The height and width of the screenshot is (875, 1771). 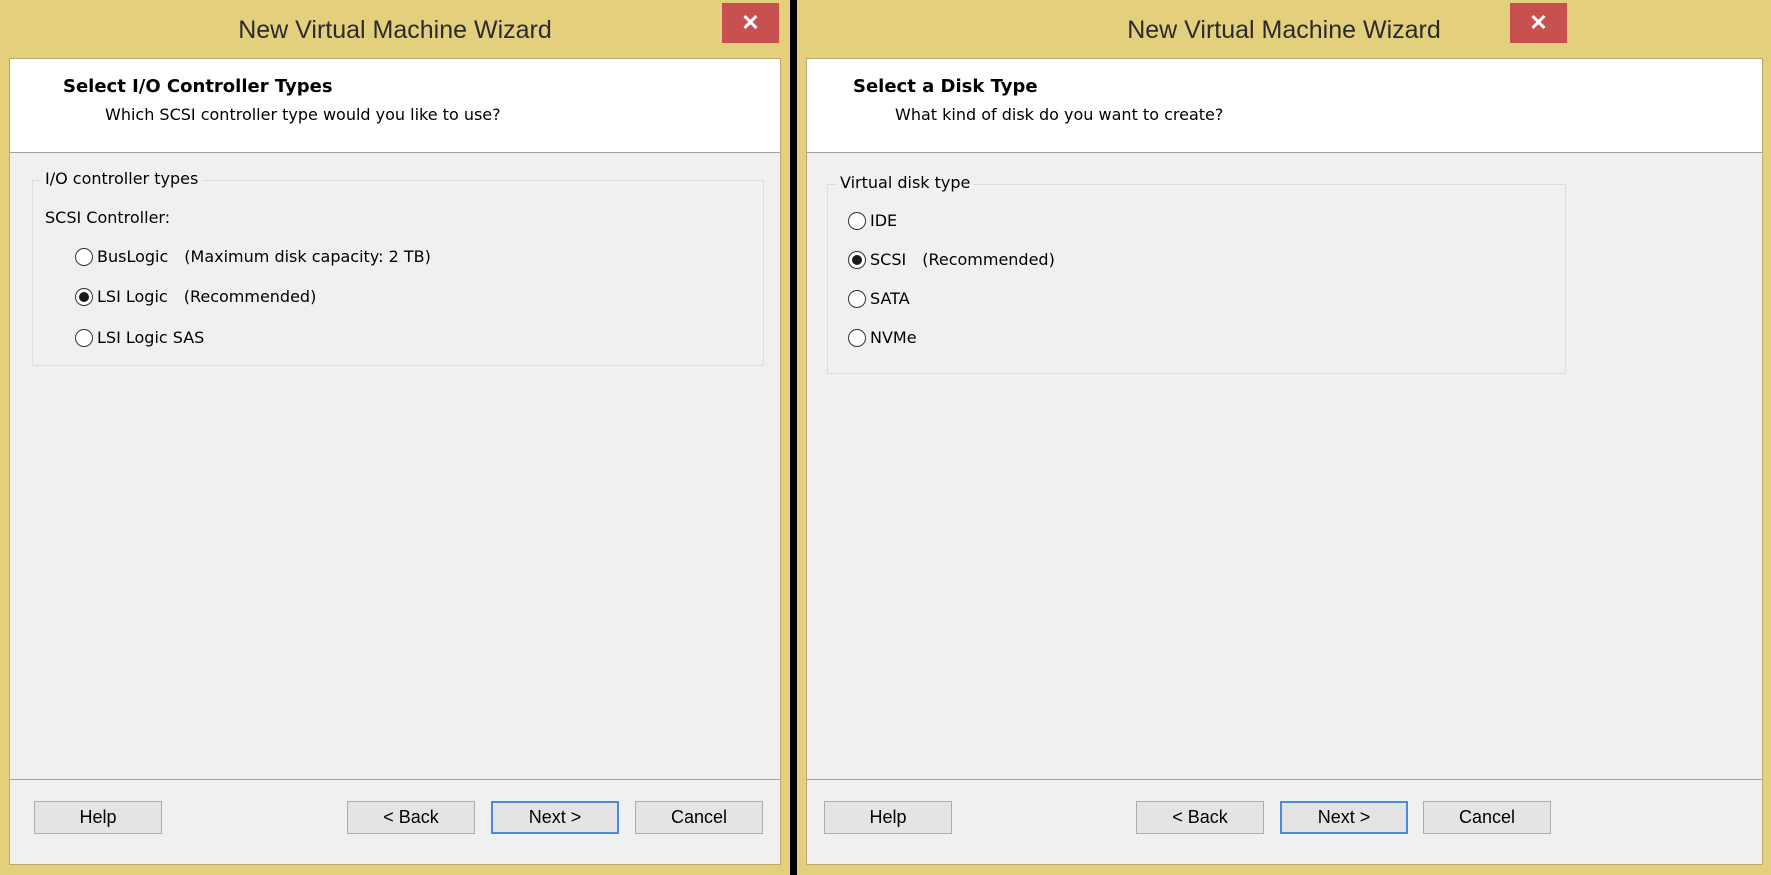 I want to click on radio-sata: SATA, so click(x=879, y=298).